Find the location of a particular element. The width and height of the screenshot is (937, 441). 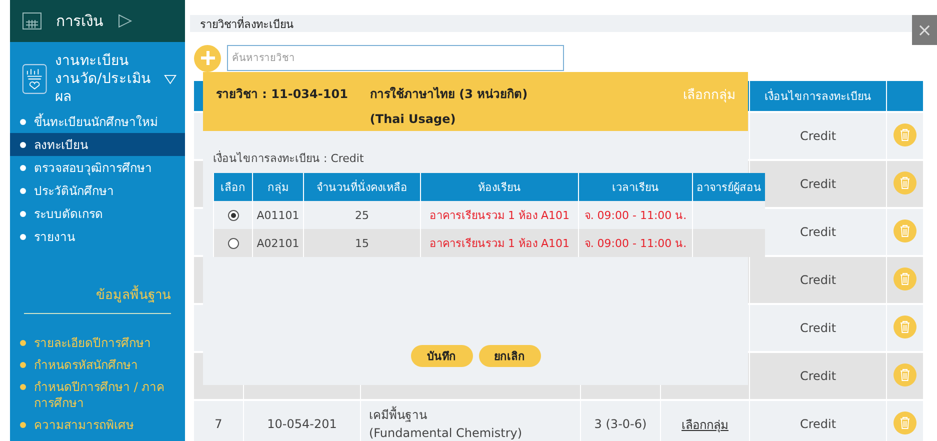

course-credits: 3 (3-0-6) is located at coordinates (620, 424).